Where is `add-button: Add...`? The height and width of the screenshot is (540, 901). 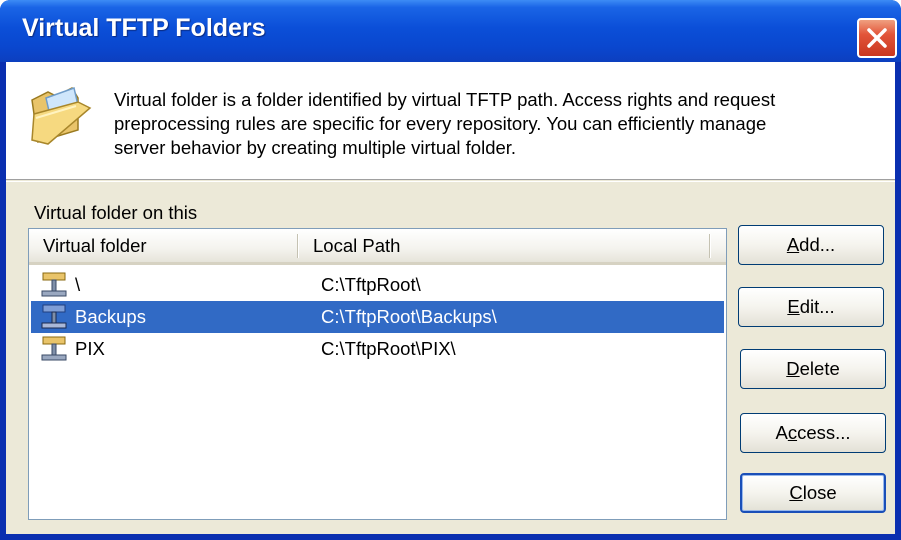
add-button: Add... is located at coordinates (811, 245).